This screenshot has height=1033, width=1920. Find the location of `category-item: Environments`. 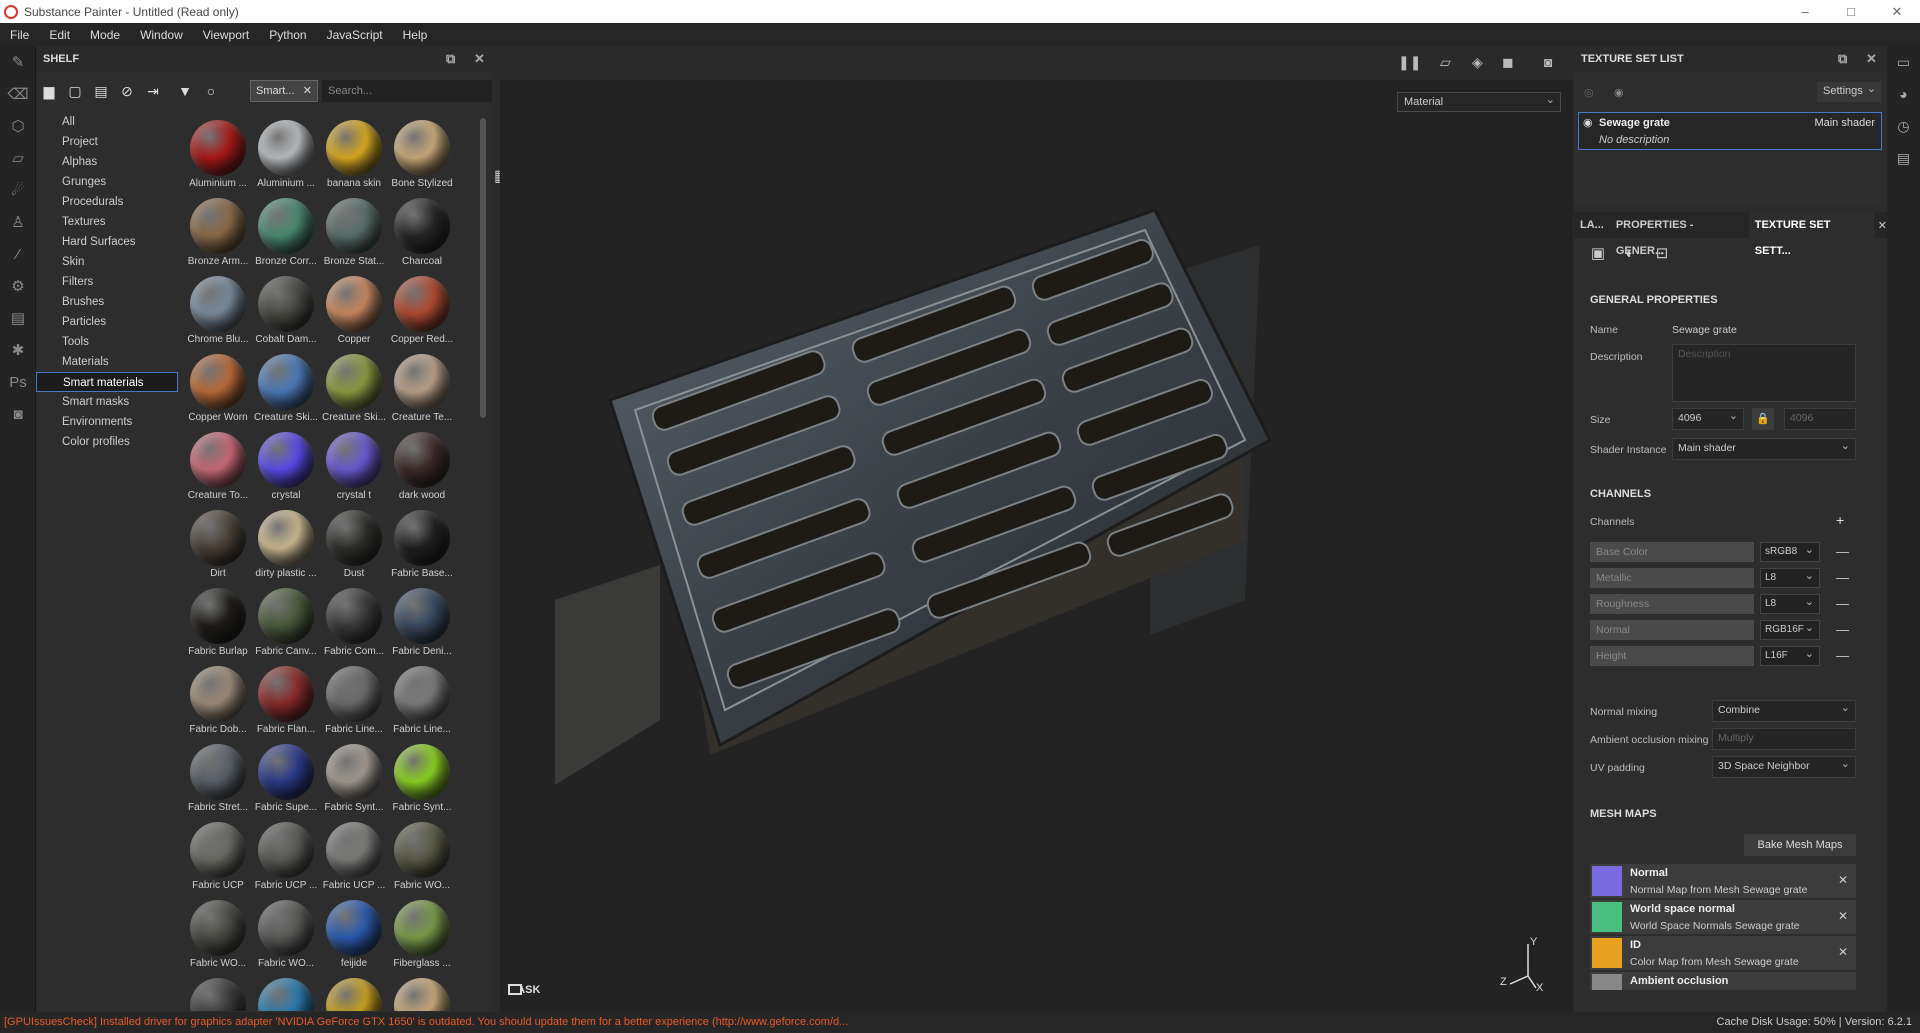

category-item: Environments is located at coordinates (107, 422).